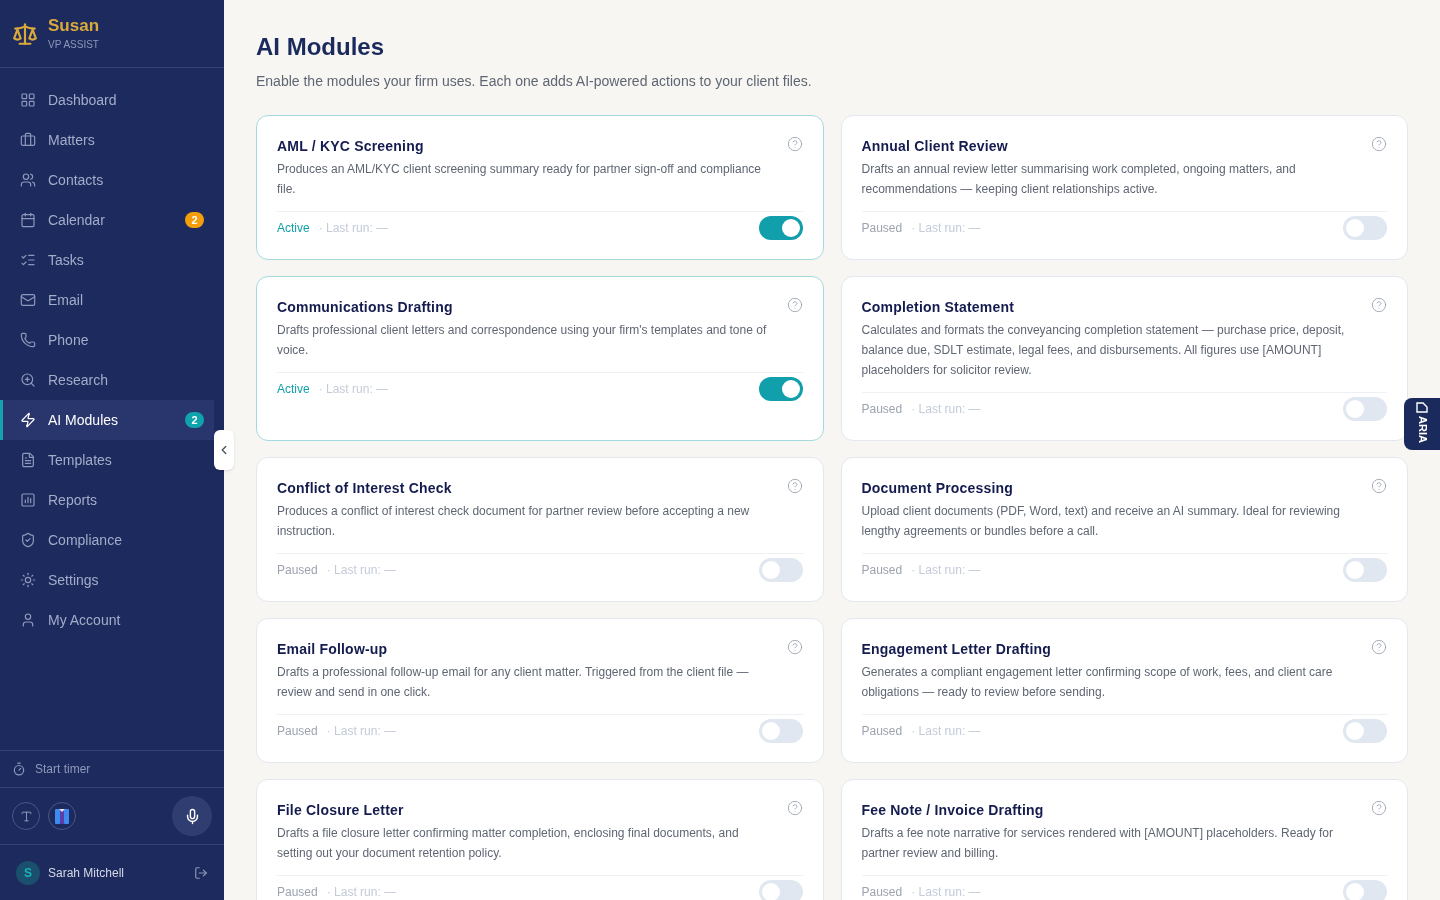  What do you see at coordinates (508, 843) in the screenshot?
I see `module-description: Drafts a file closure letter confirming matter completion, enclosing final documents, and setting out your document retention policy.` at bounding box center [508, 843].